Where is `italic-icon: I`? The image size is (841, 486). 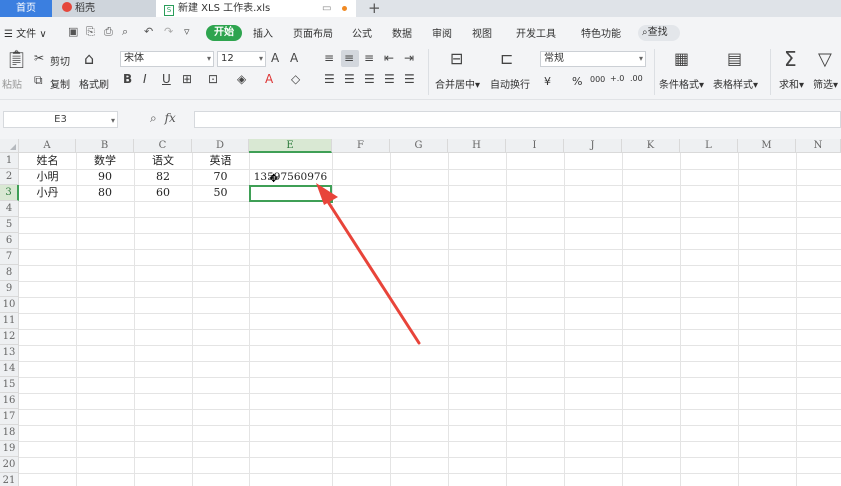 italic-icon: I is located at coordinates (145, 79).